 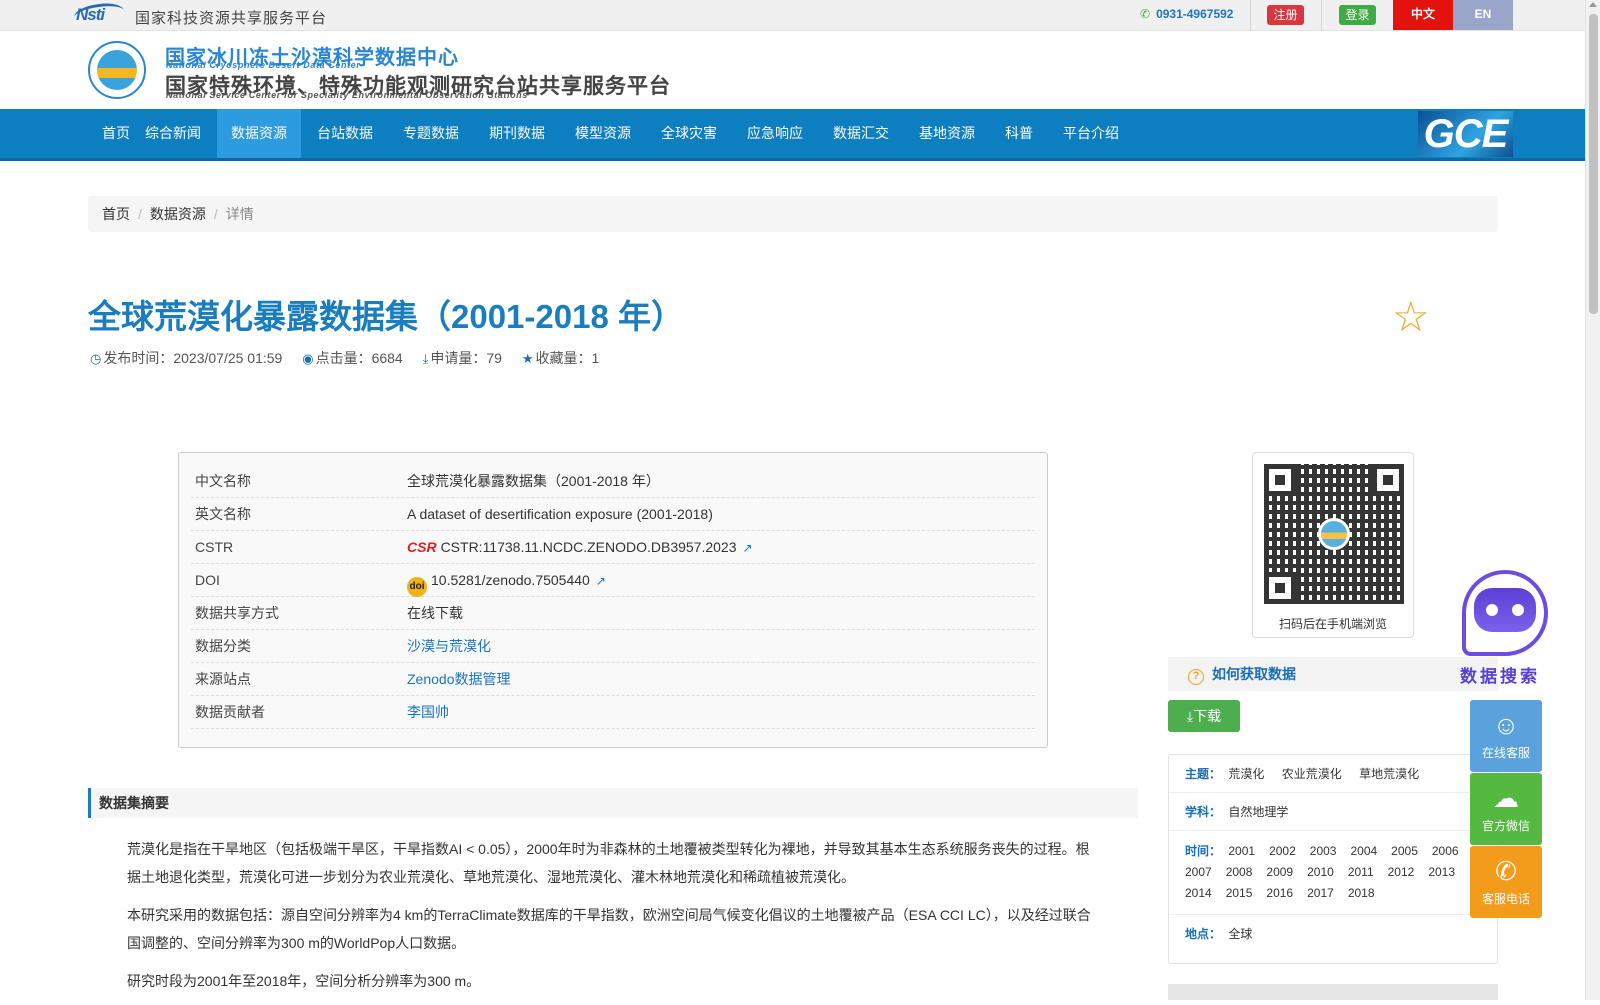 What do you see at coordinates (228, 358) in the screenshot?
I see `published-date: 2023/07/25 01:59` at bounding box center [228, 358].